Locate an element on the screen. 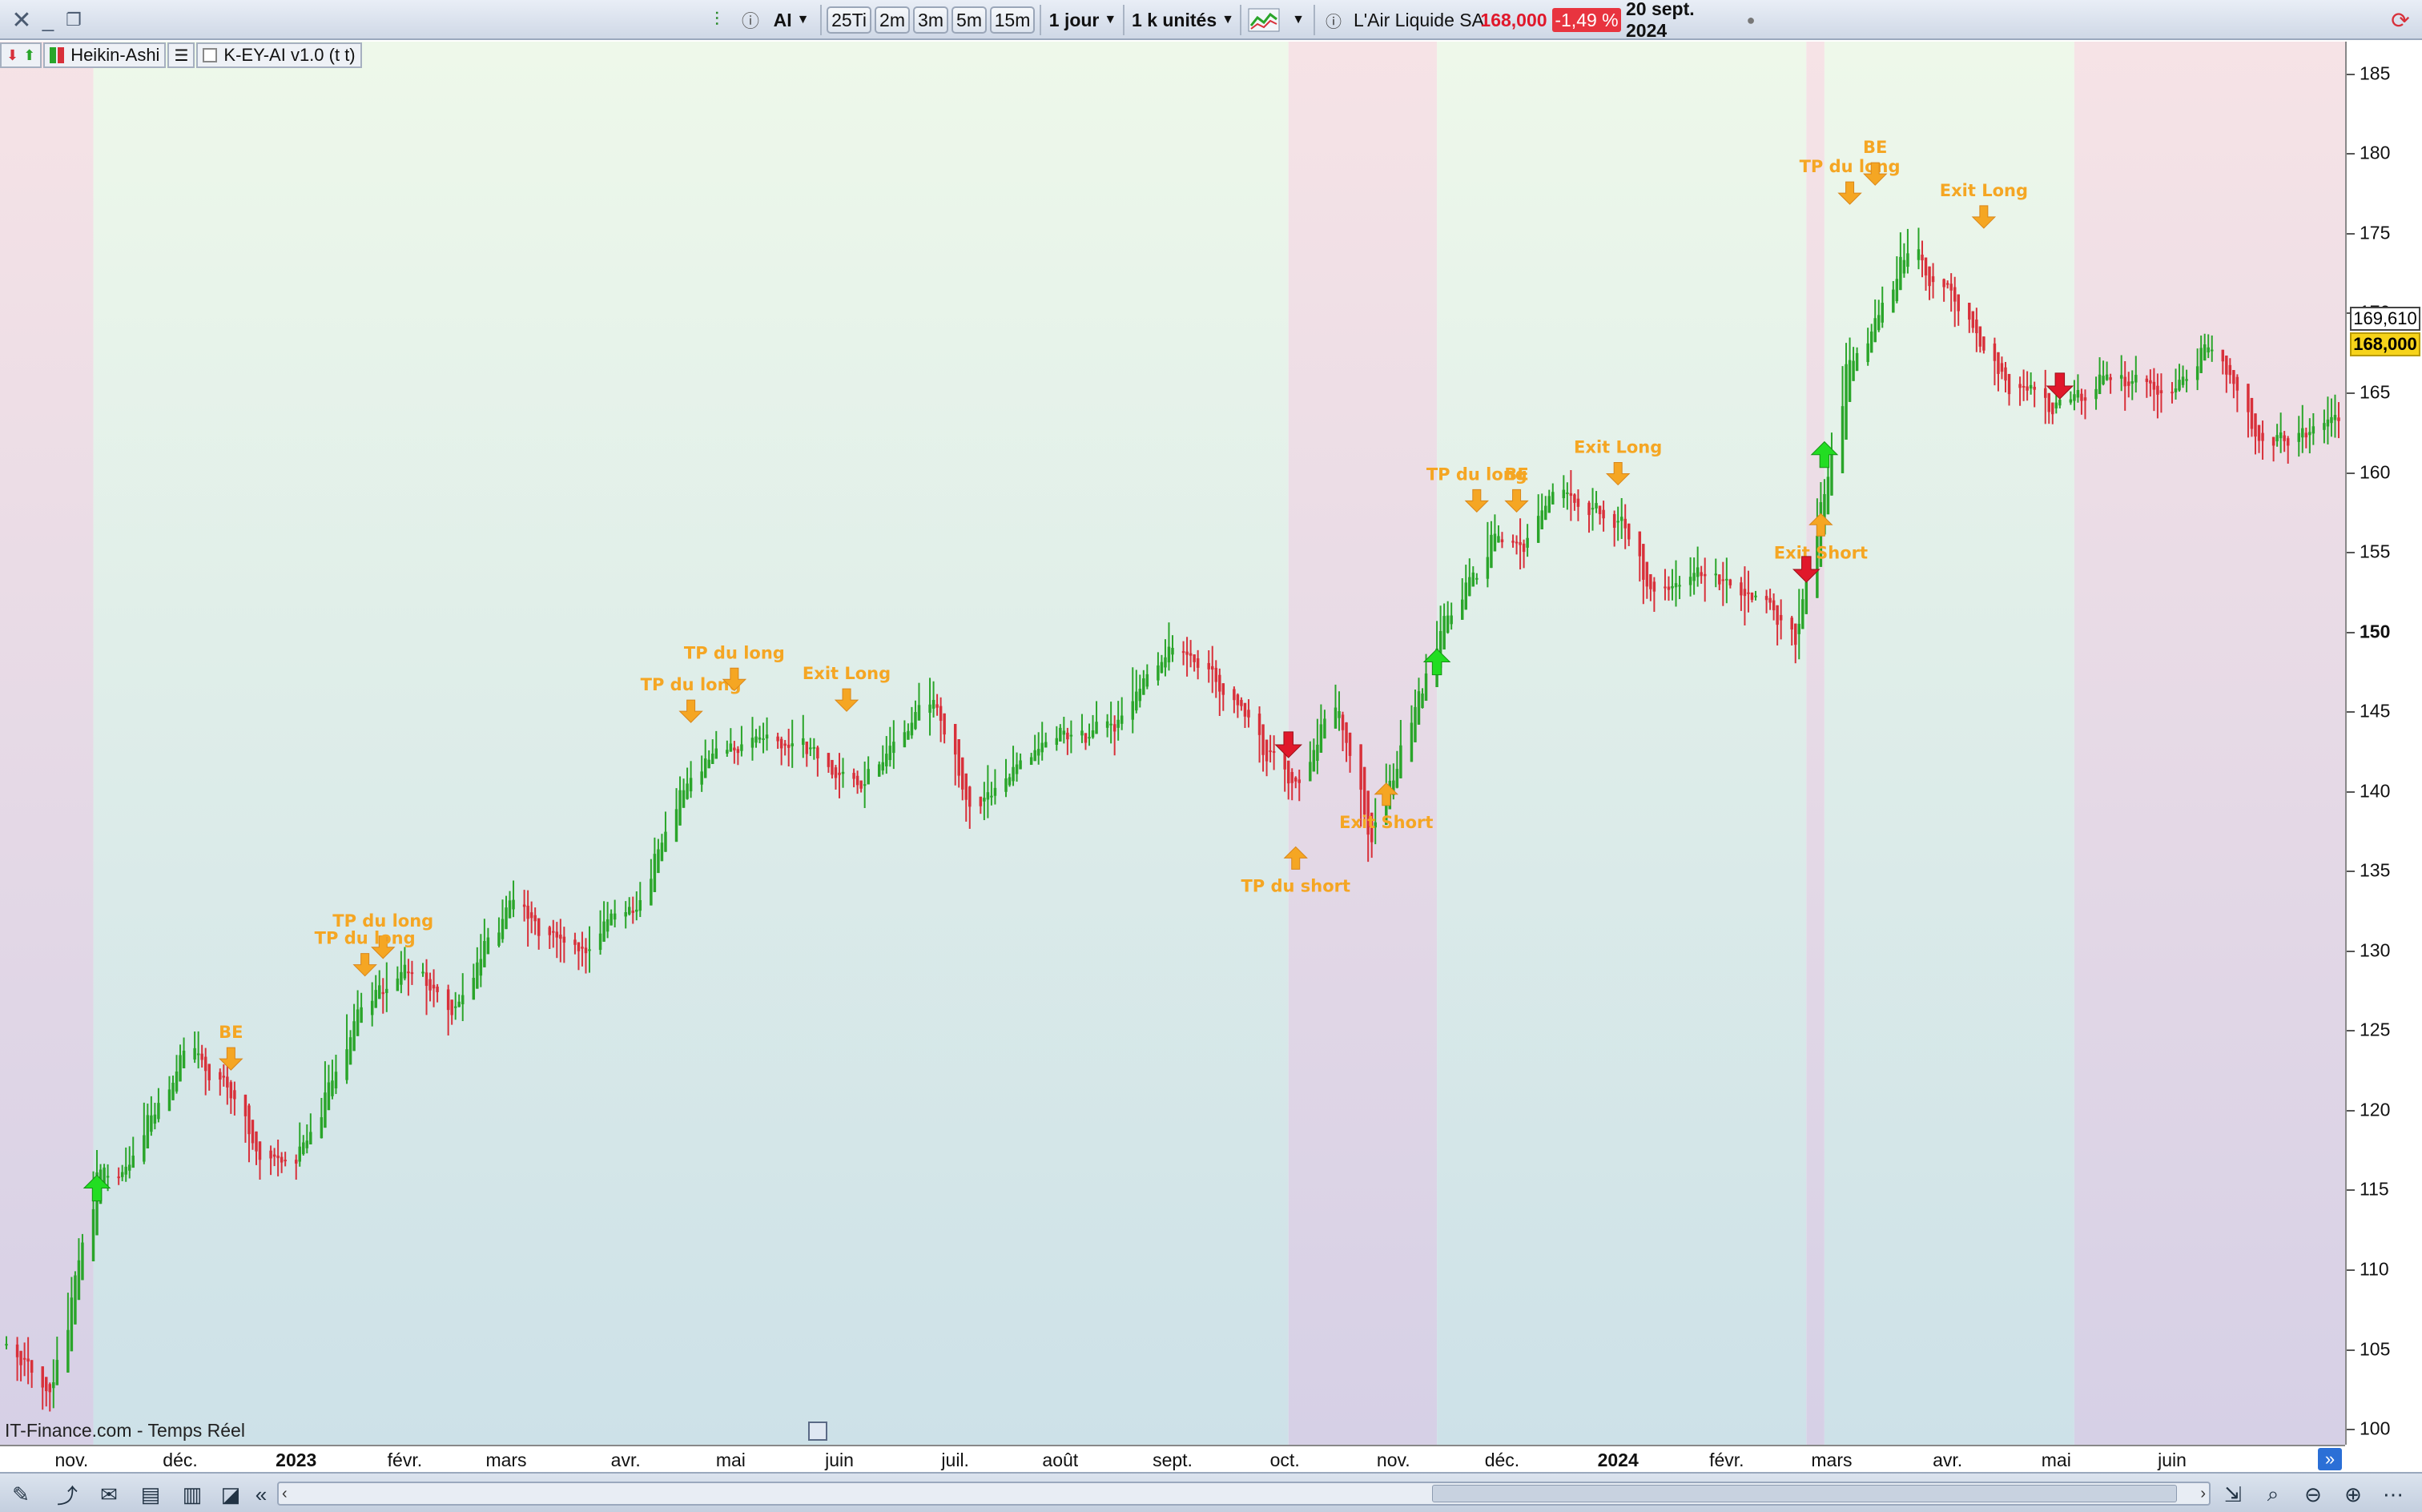 The height and width of the screenshot is (1512, 2422). red-candle-icon is located at coordinates (61, 55).